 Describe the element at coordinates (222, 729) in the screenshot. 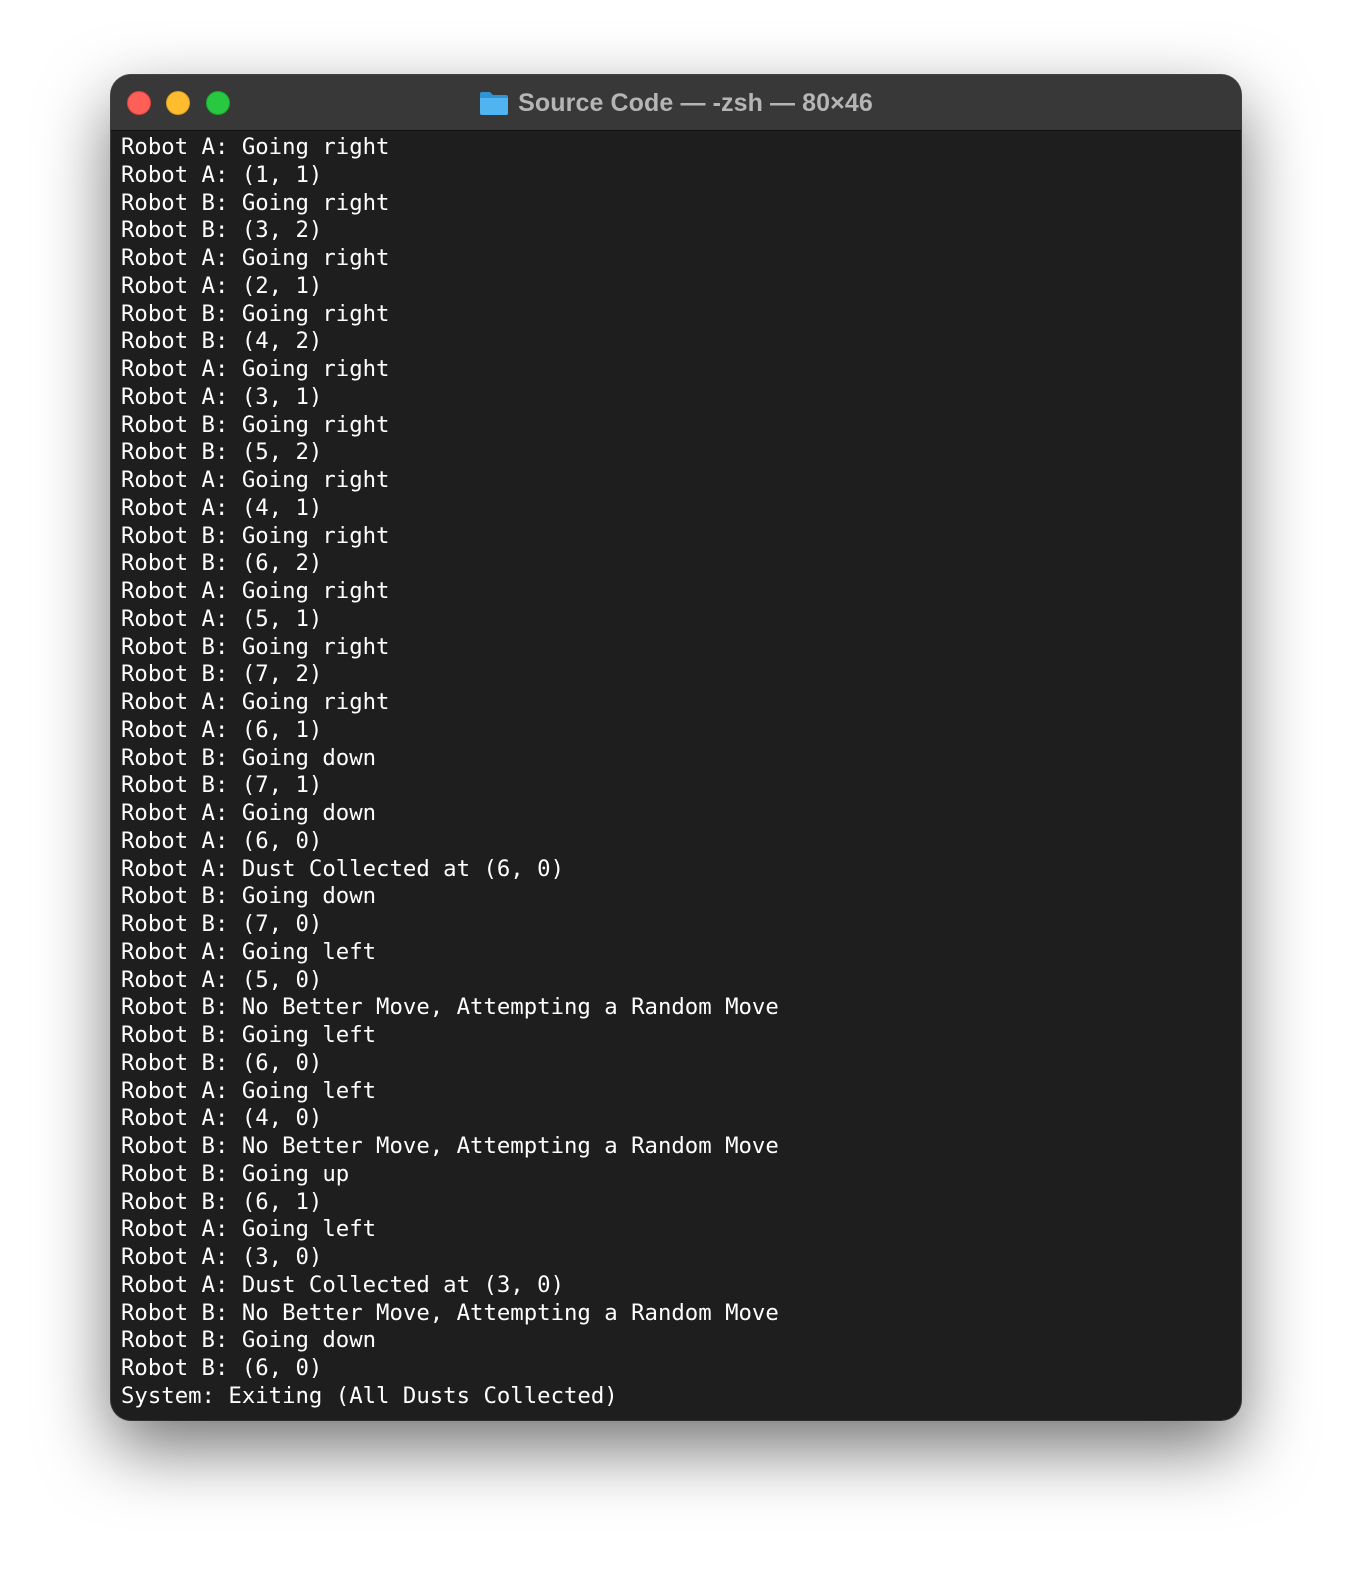

I see `terminal-line: Robot A: (6, 1)` at that location.